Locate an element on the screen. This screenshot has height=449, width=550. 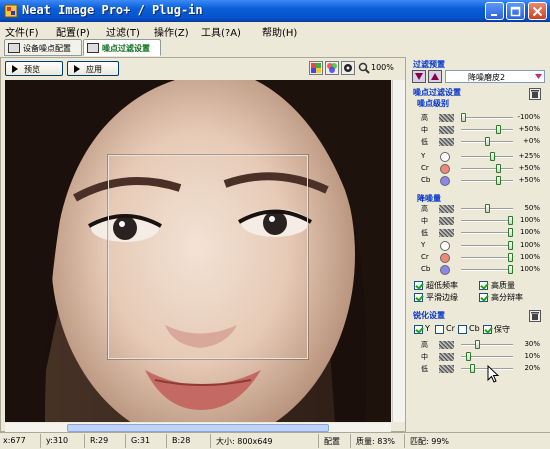
maximize-button is located at coordinates (515, 11).